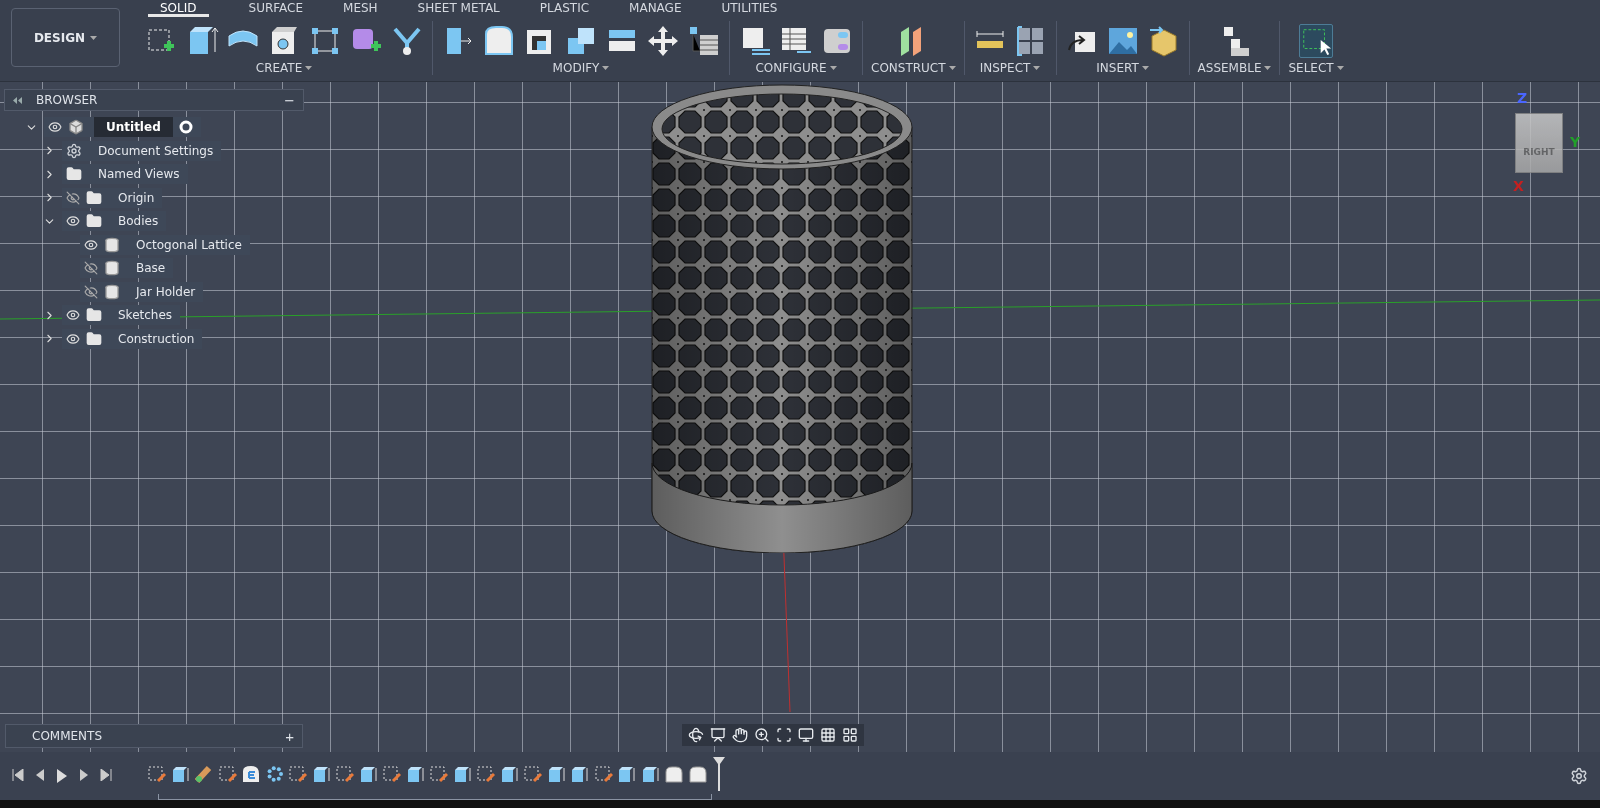 This screenshot has height=808, width=1600. What do you see at coordinates (1522, 98) in the screenshot?
I see `axis-label: Z` at bounding box center [1522, 98].